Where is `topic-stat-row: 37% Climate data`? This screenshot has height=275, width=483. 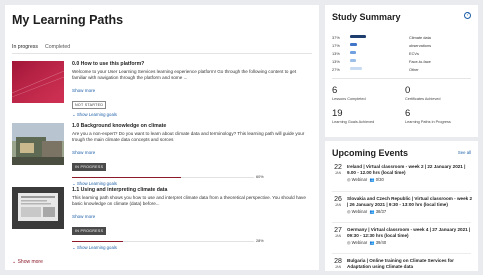
topic-stat-row: 37% Climate data is located at coordinates (402, 37).